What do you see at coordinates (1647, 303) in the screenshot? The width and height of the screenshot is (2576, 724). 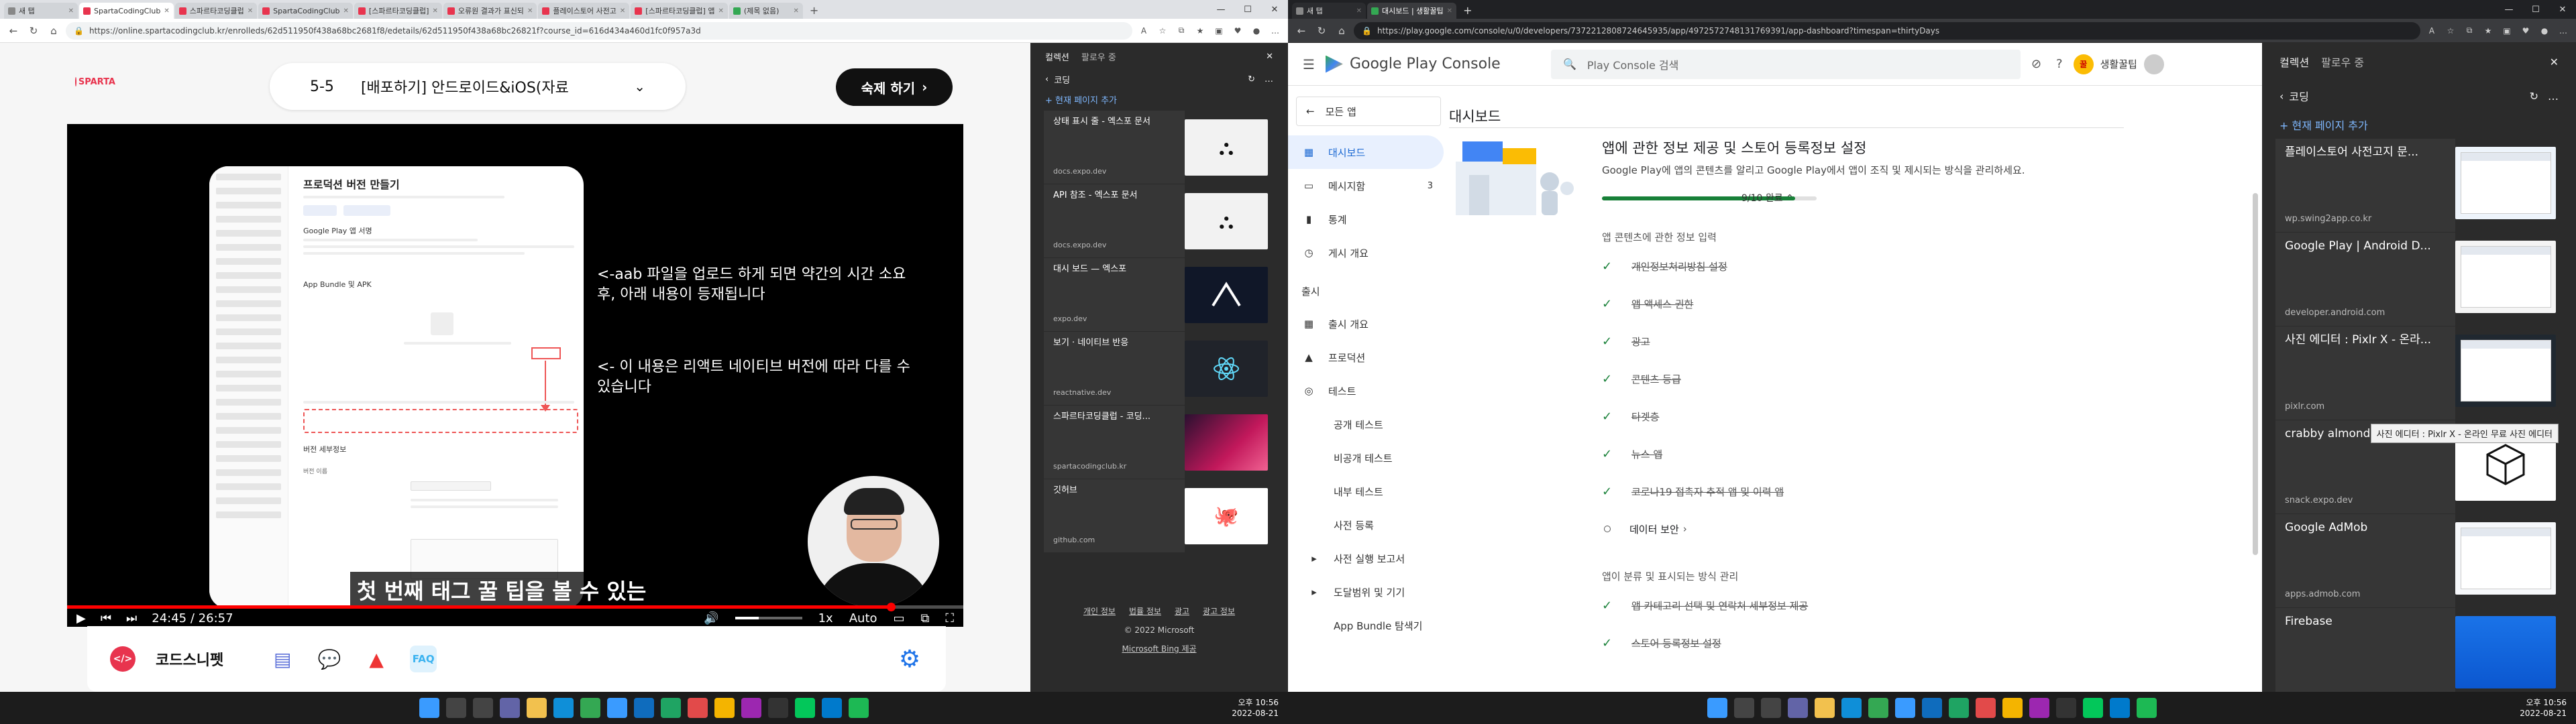 I see `task-item: ✓ 앱 액세스 권한` at bounding box center [1647, 303].